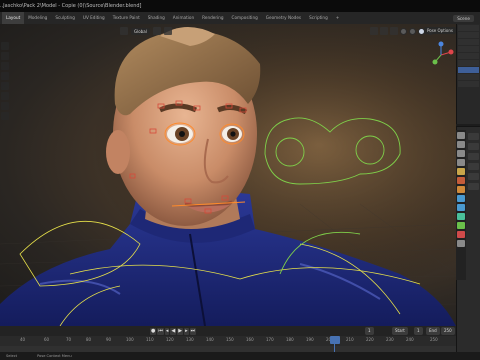 Image resolution: width=480 pixels, height=360 pixels. Describe the element at coordinates (140, 31) in the screenshot. I see `transform-orientation-dropdown: Global` at that location.